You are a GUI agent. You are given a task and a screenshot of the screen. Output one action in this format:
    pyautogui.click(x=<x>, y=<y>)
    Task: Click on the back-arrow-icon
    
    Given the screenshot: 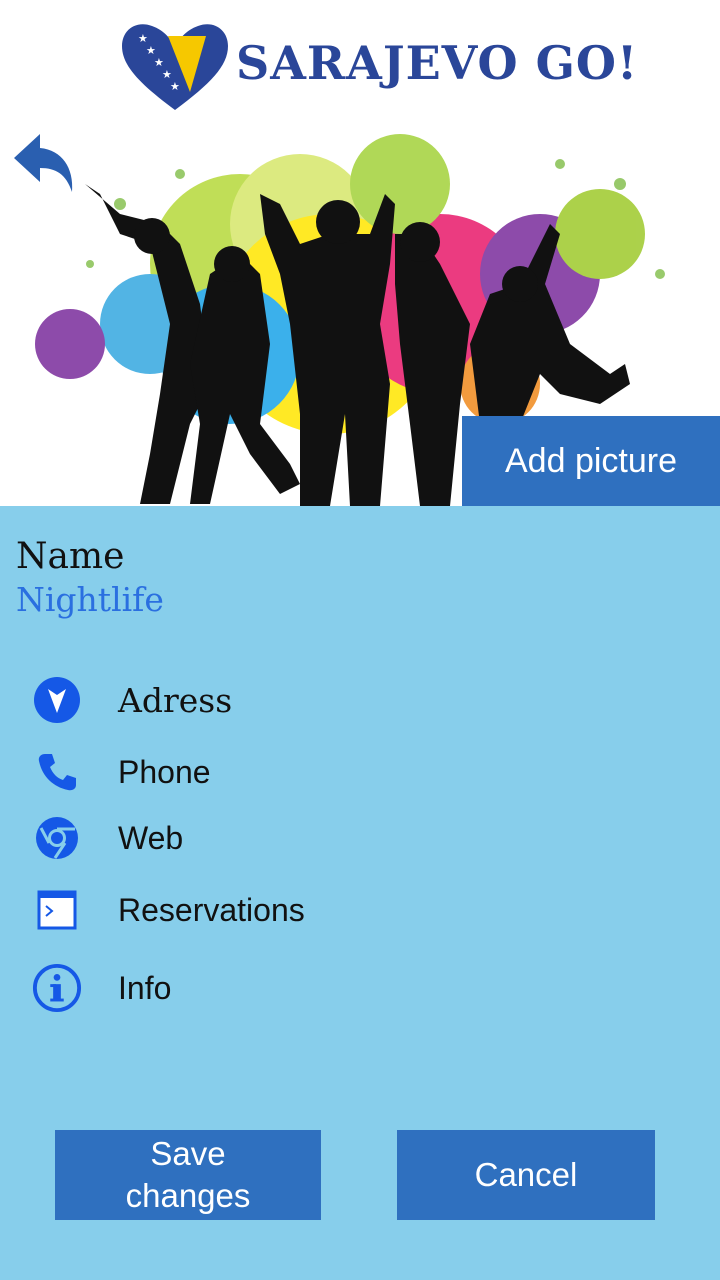 What is the action you would take?
    pyautogui.click(x=43, y=163)
    